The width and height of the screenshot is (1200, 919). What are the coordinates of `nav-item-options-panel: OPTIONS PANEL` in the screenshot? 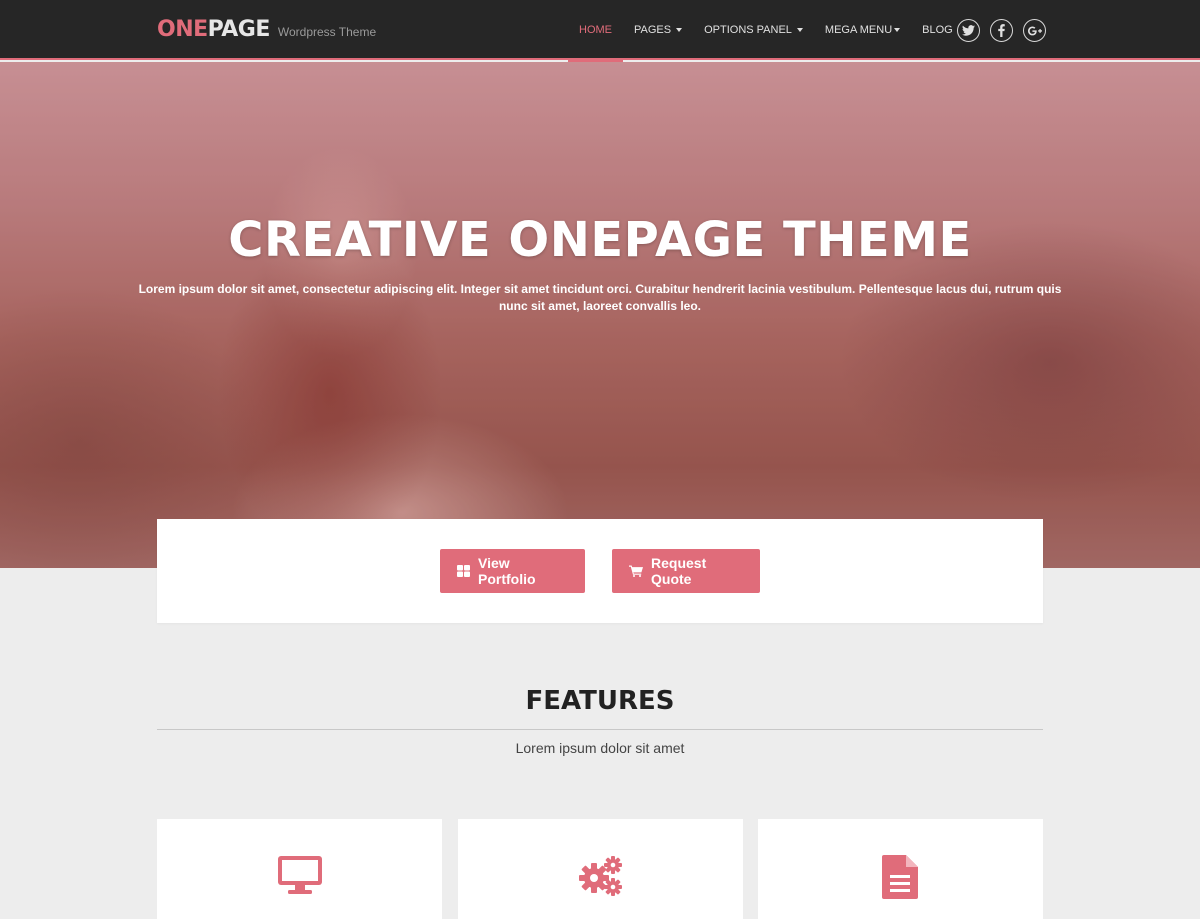 It's located at (753, 30).